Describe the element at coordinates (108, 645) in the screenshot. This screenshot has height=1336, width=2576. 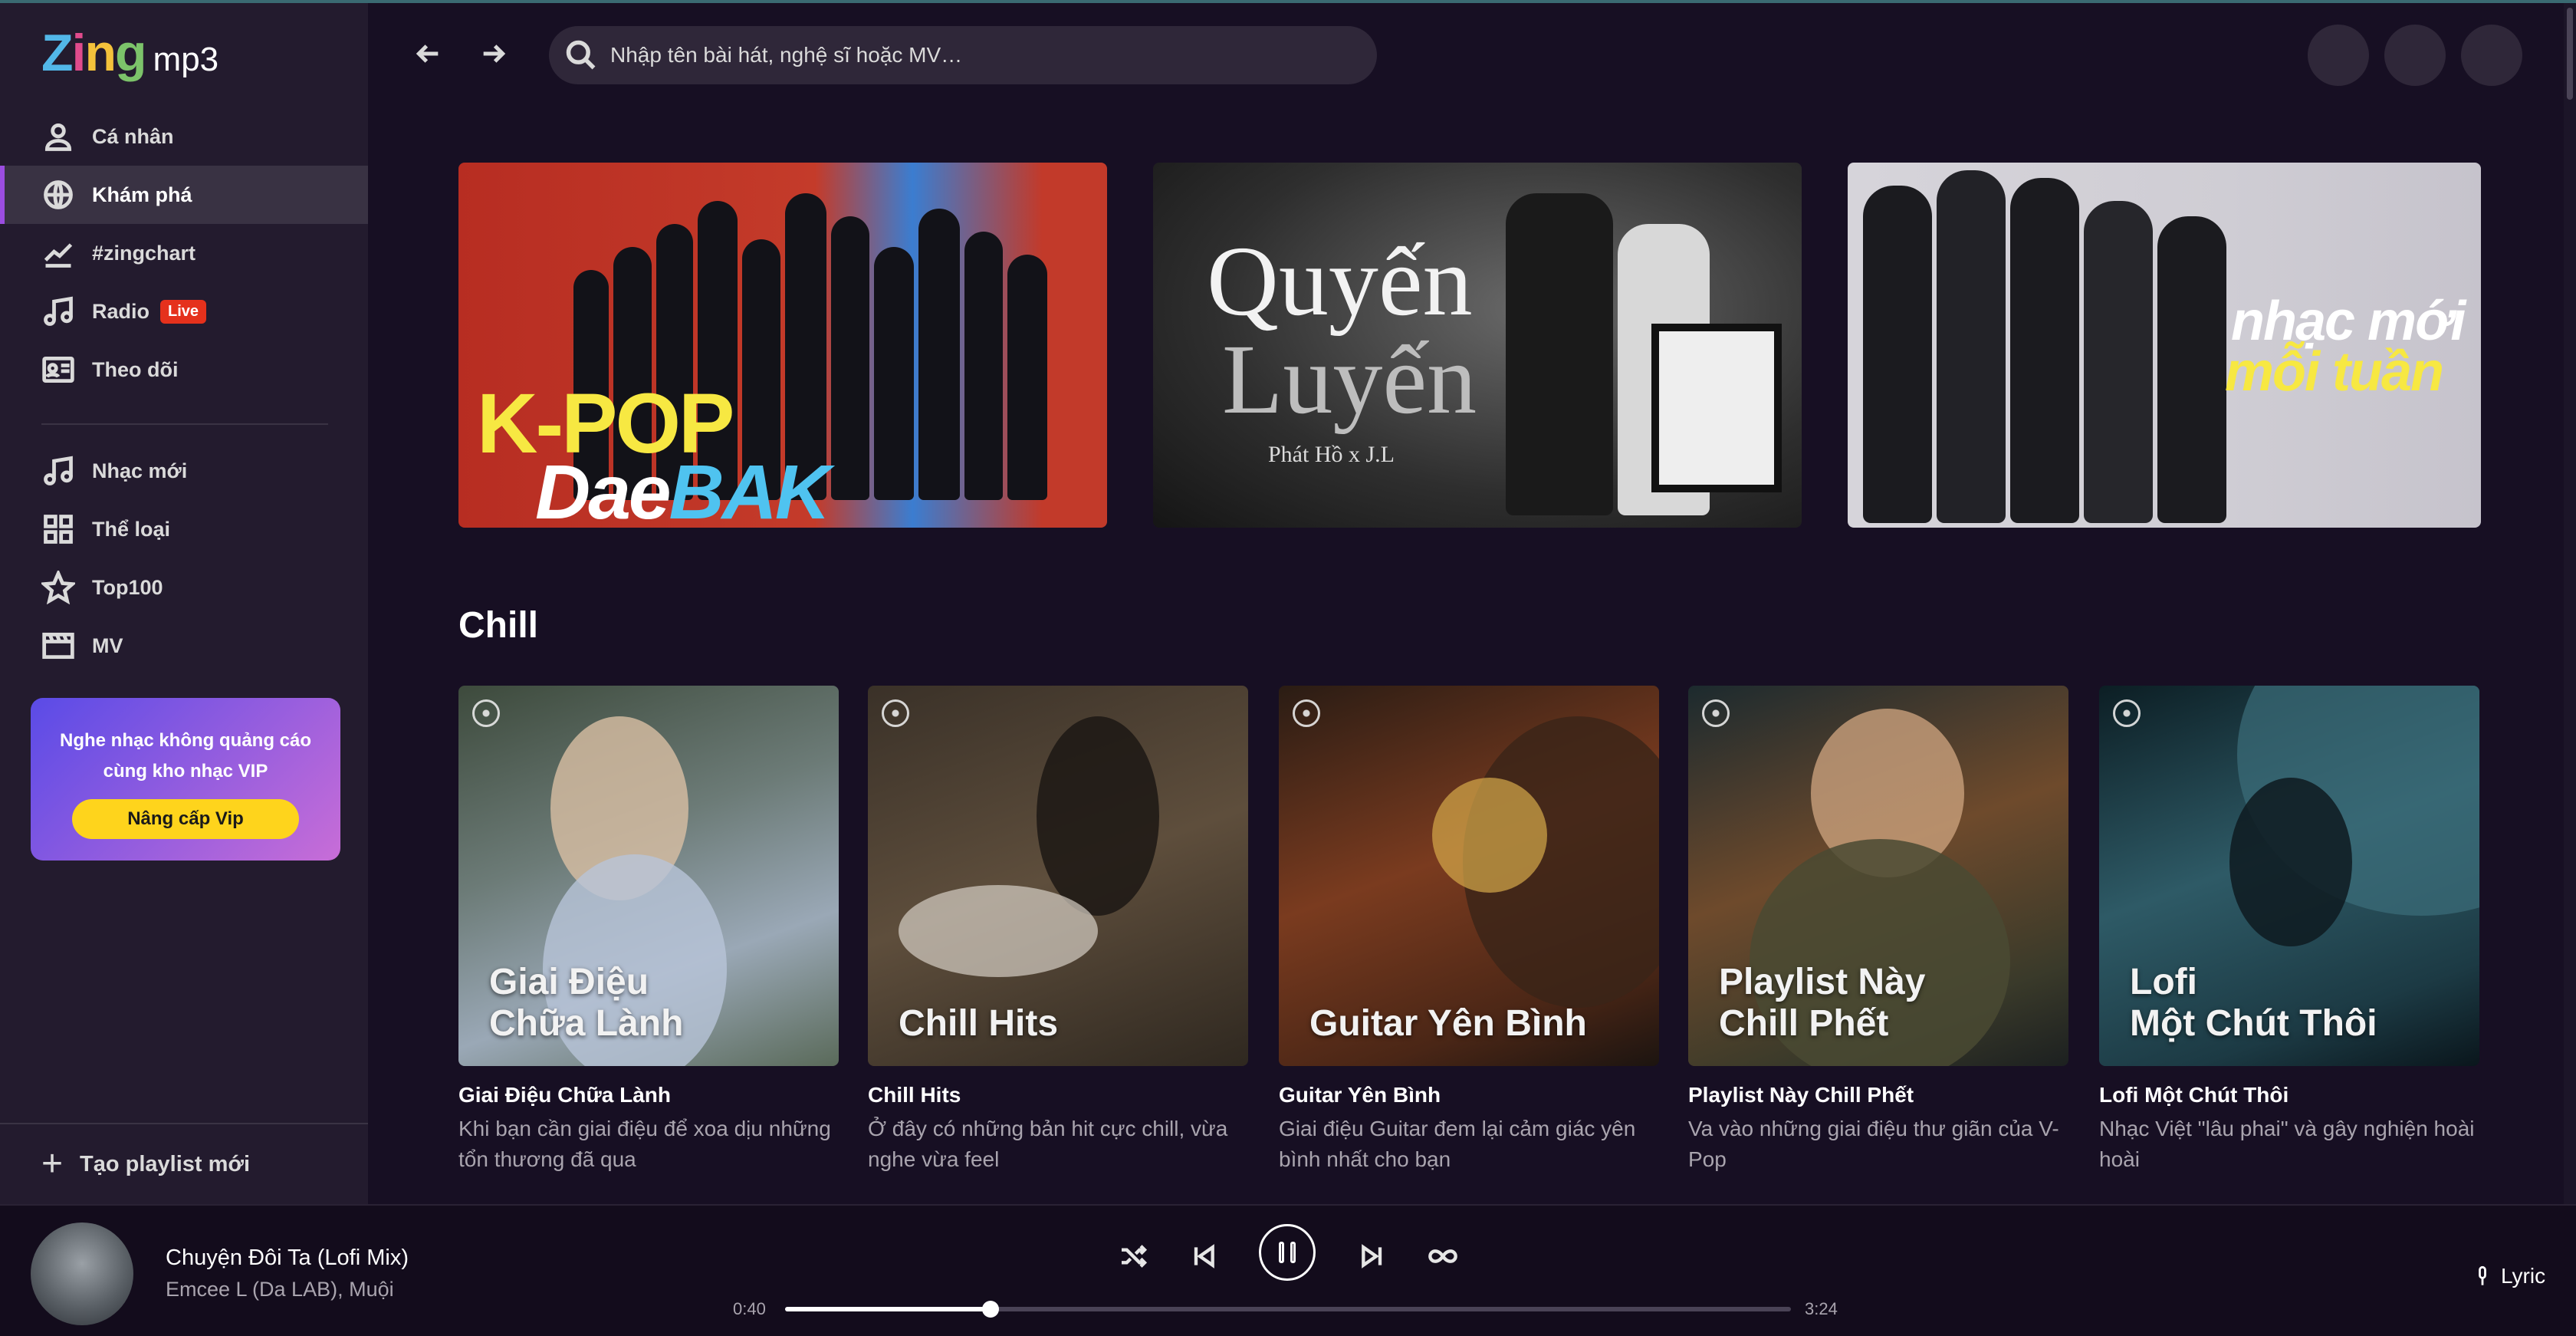
I see `sidebar-item-label: MV` at that location.